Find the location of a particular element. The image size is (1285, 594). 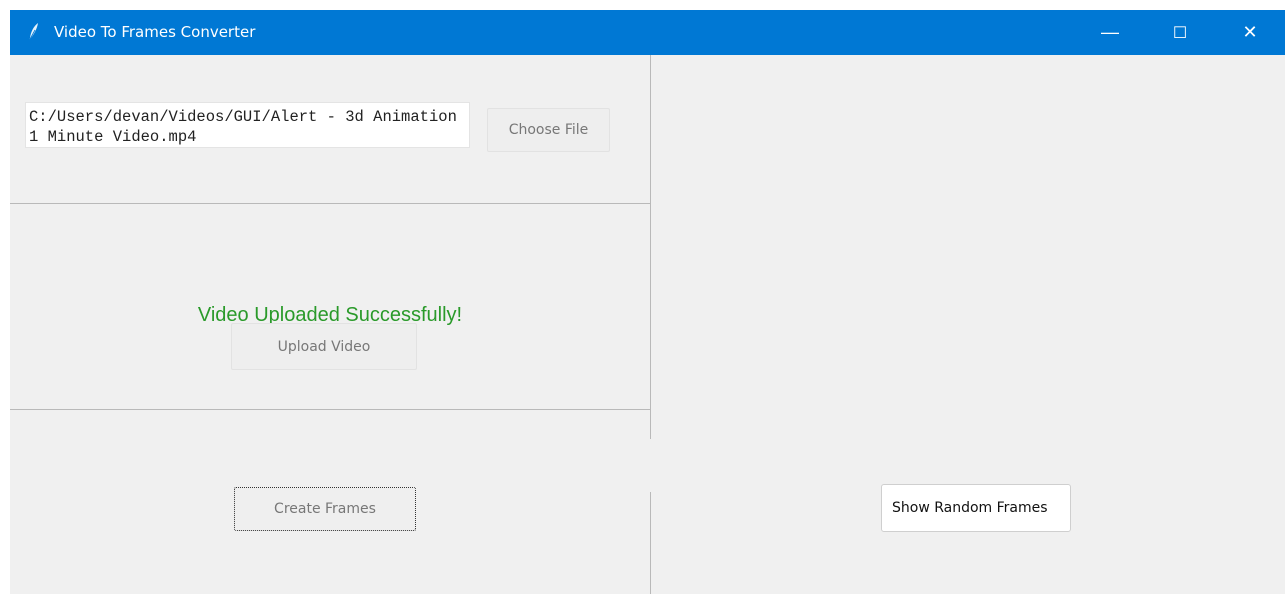

choose-file-button: Choose File is located at coordinates (548, 130).